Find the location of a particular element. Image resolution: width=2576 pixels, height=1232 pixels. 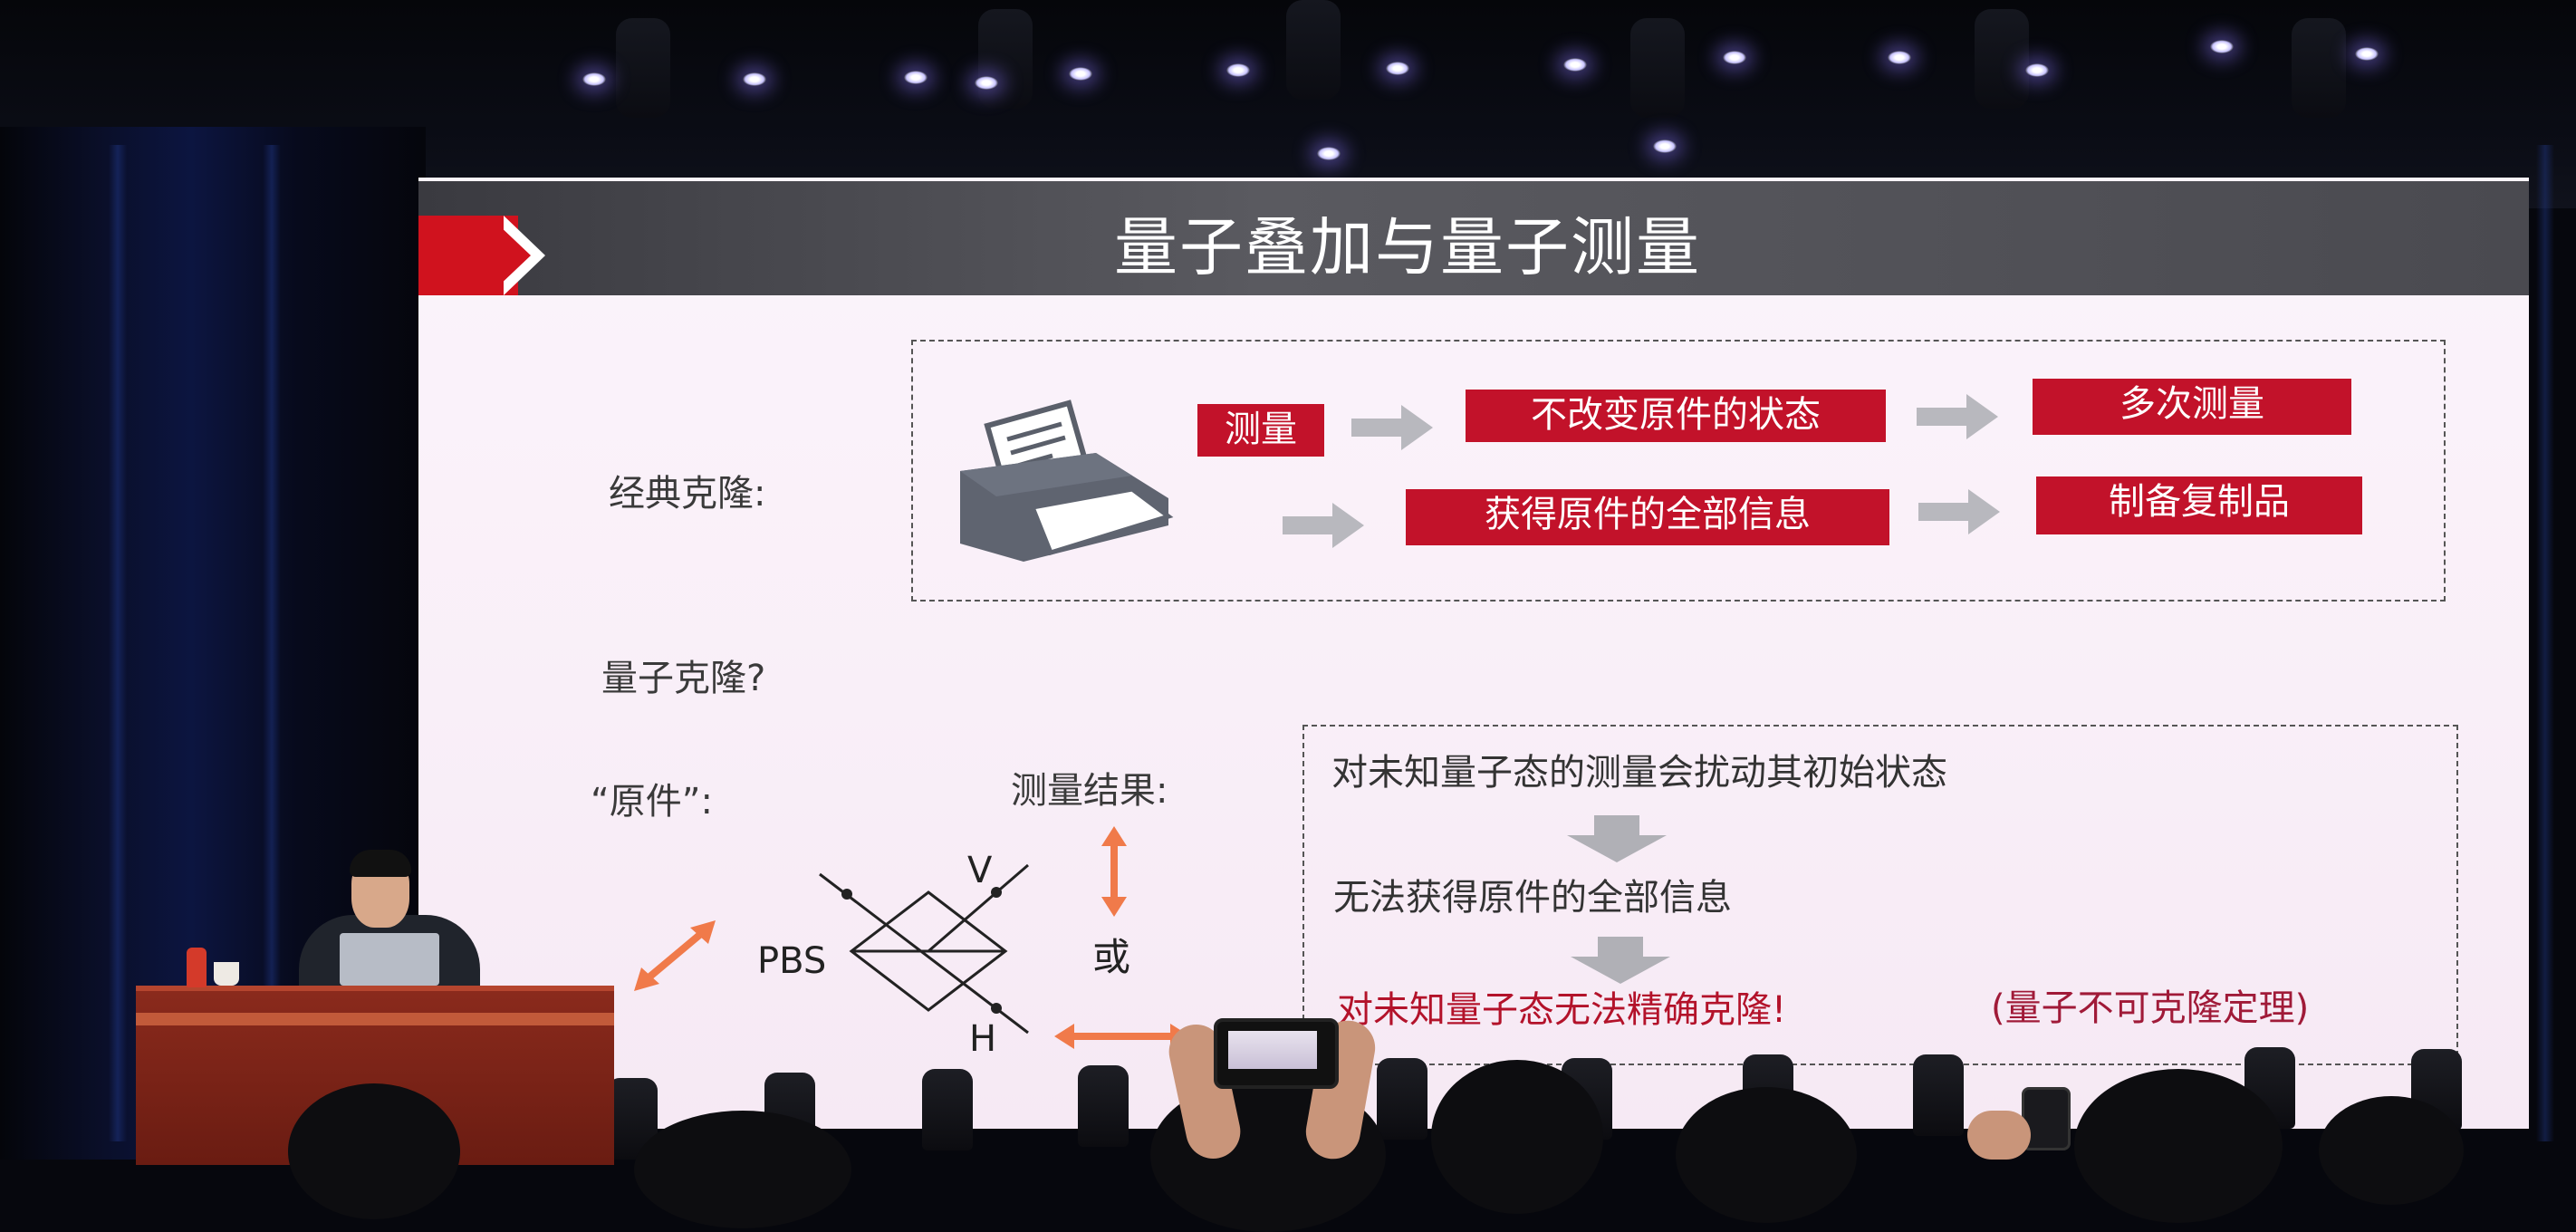

classical-clone-label: 经典克隆: is located at coordinates (687, 494).